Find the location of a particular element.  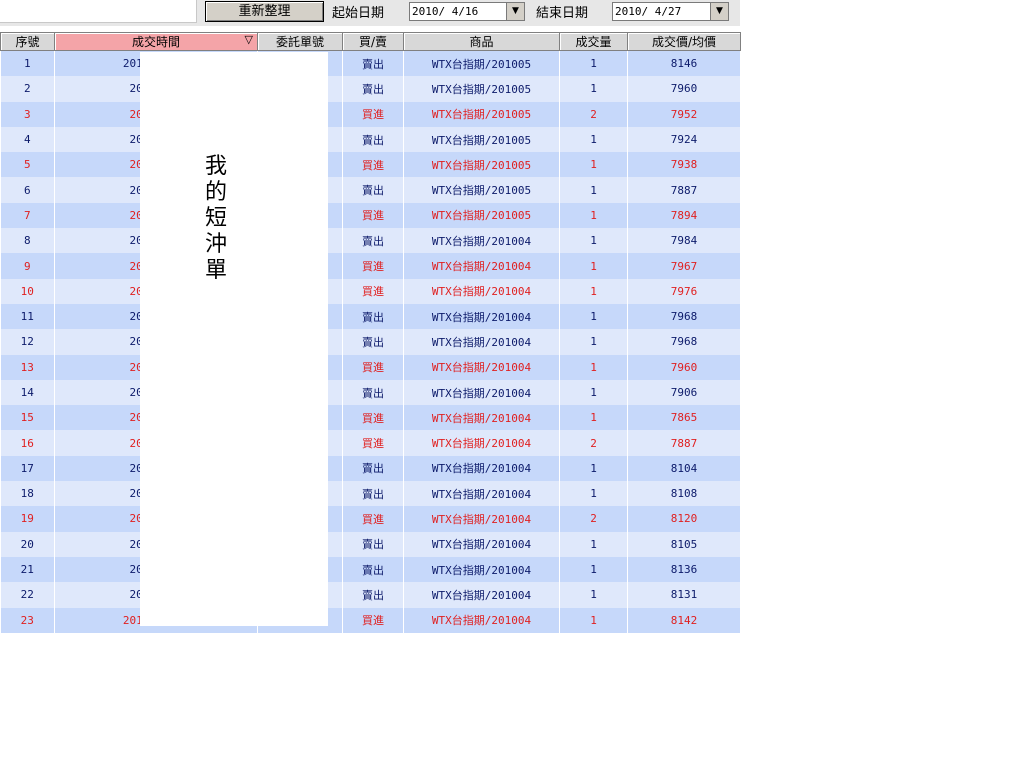

table-row: 202010/04/賣出WTX台指期/20100418105 is located at coordinates (370, 544).